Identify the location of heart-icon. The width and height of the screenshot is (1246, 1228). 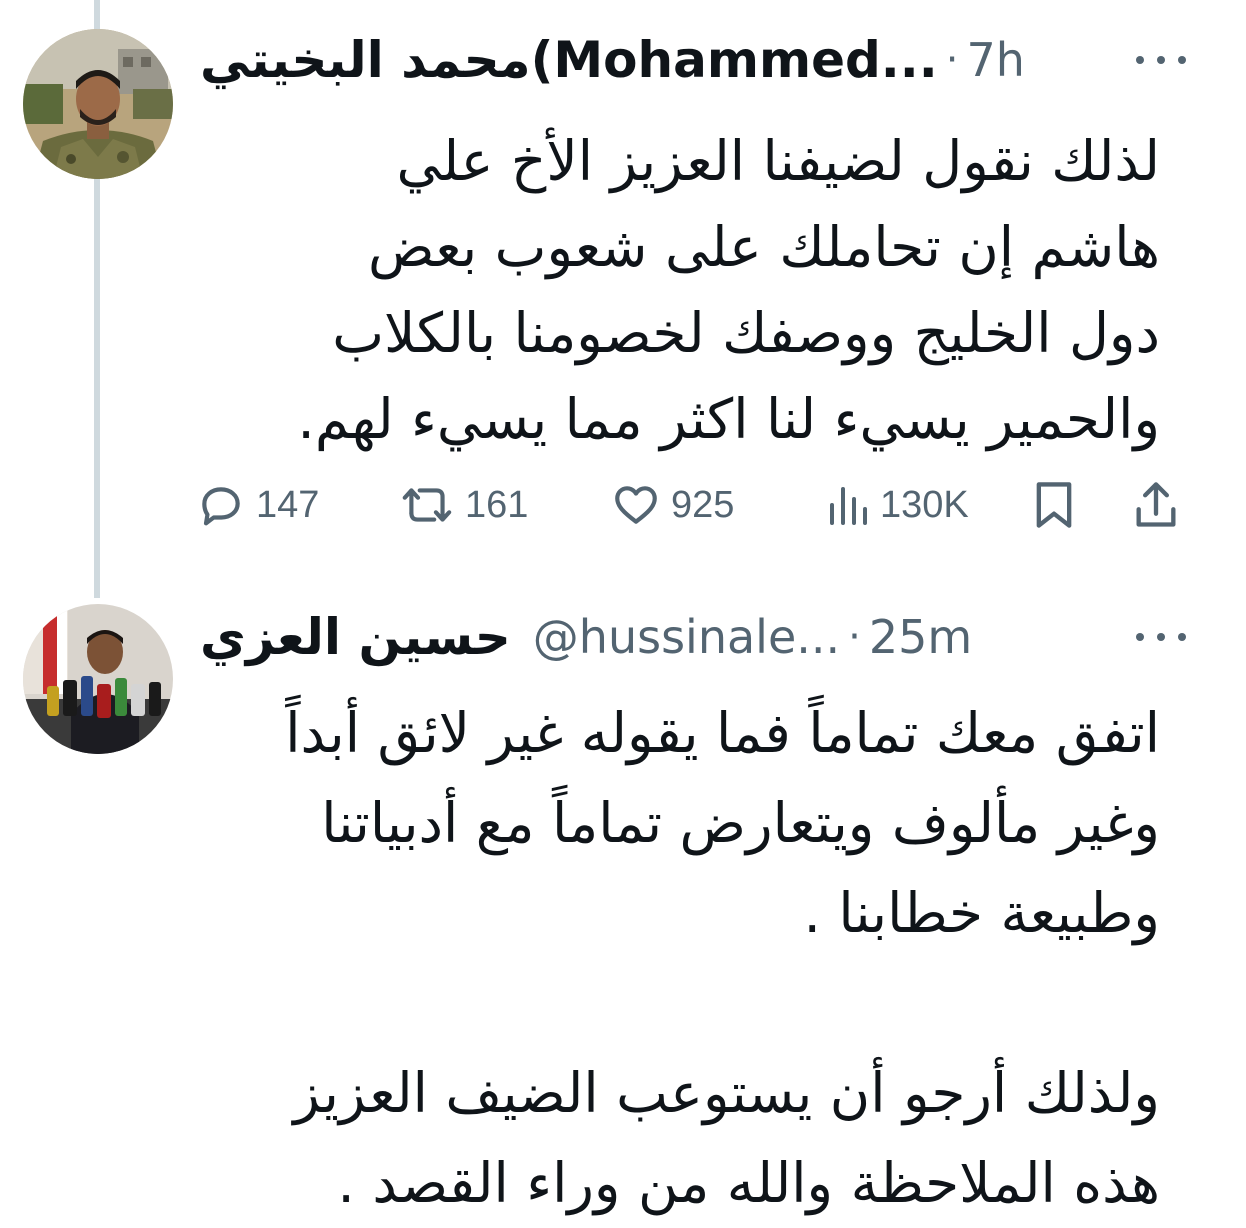
(636, 505).